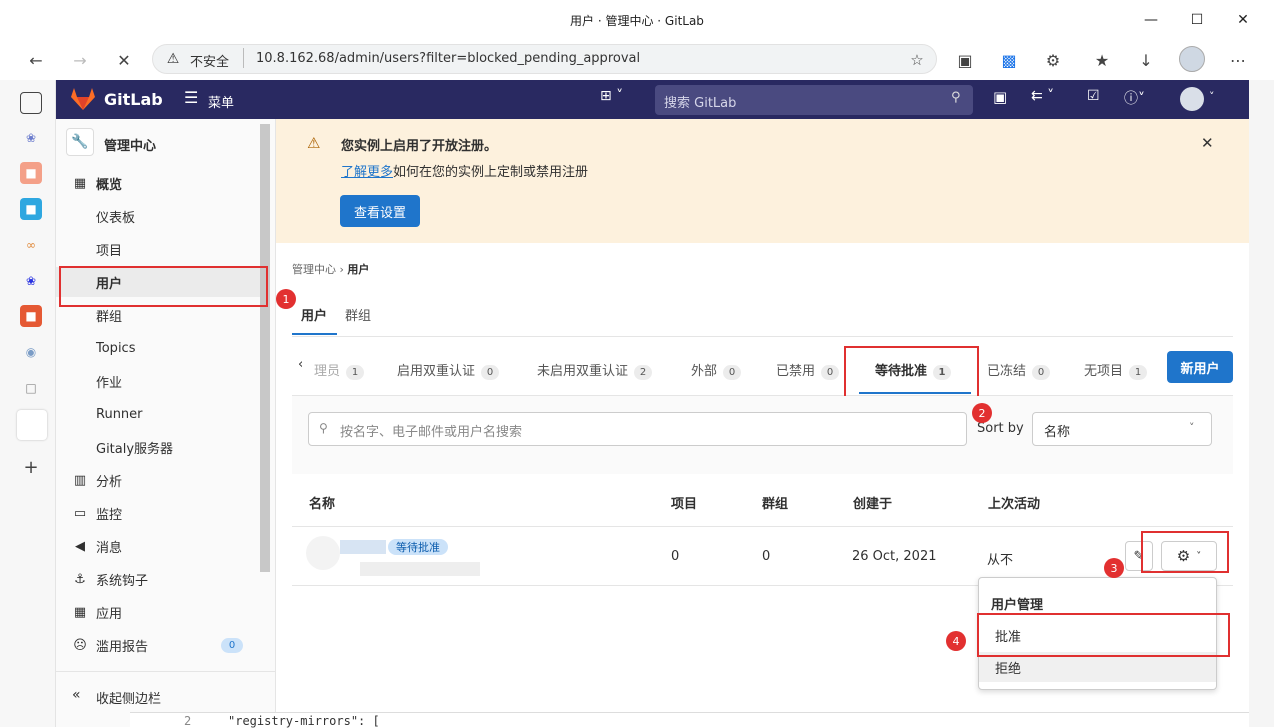  I want to click on help-icon: ⓘ˅, so click(1134, 98).